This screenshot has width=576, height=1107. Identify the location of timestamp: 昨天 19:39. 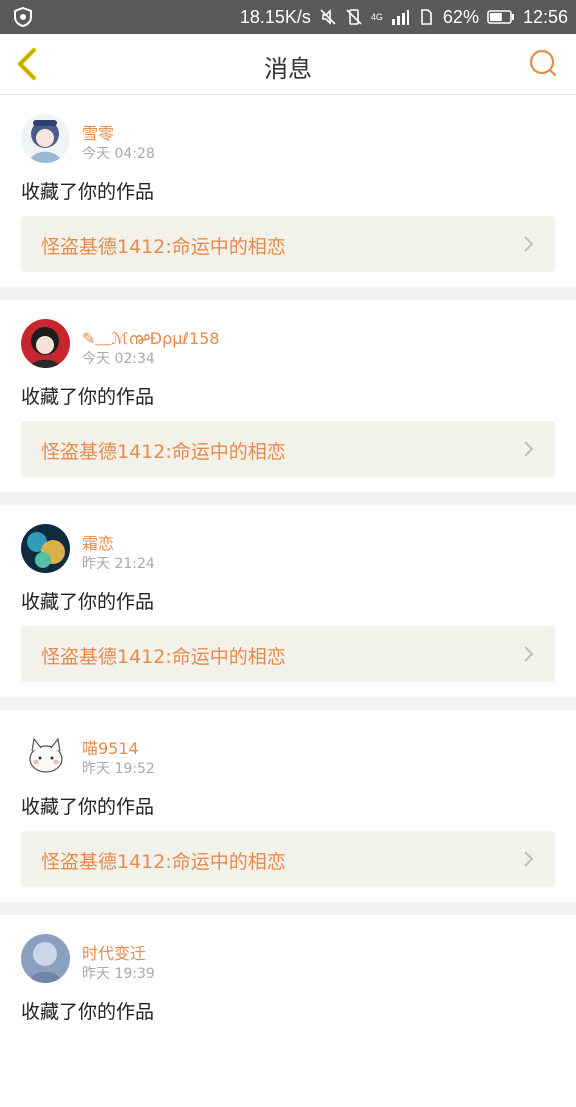
(118, 974).